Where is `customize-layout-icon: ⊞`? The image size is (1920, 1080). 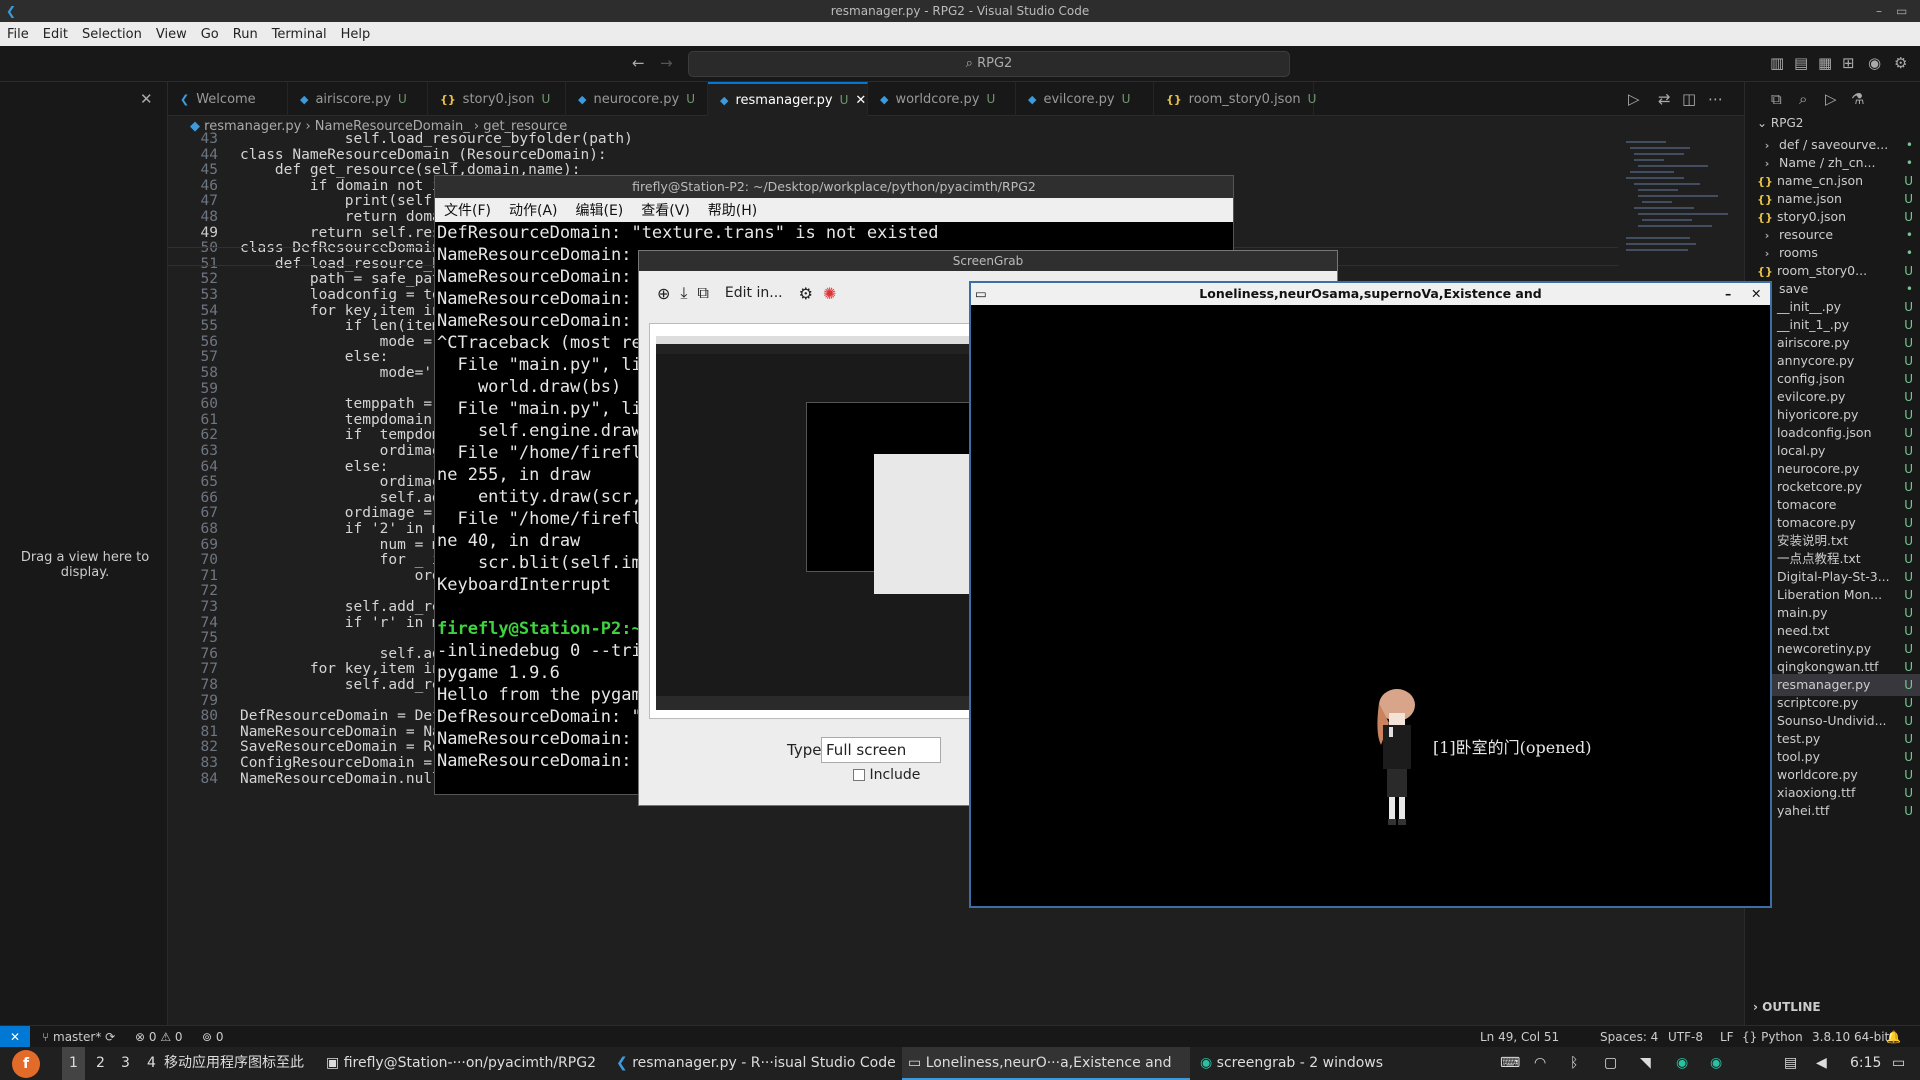 customize-layout-icon: ⊞ is located at coordinates (1848, 63).